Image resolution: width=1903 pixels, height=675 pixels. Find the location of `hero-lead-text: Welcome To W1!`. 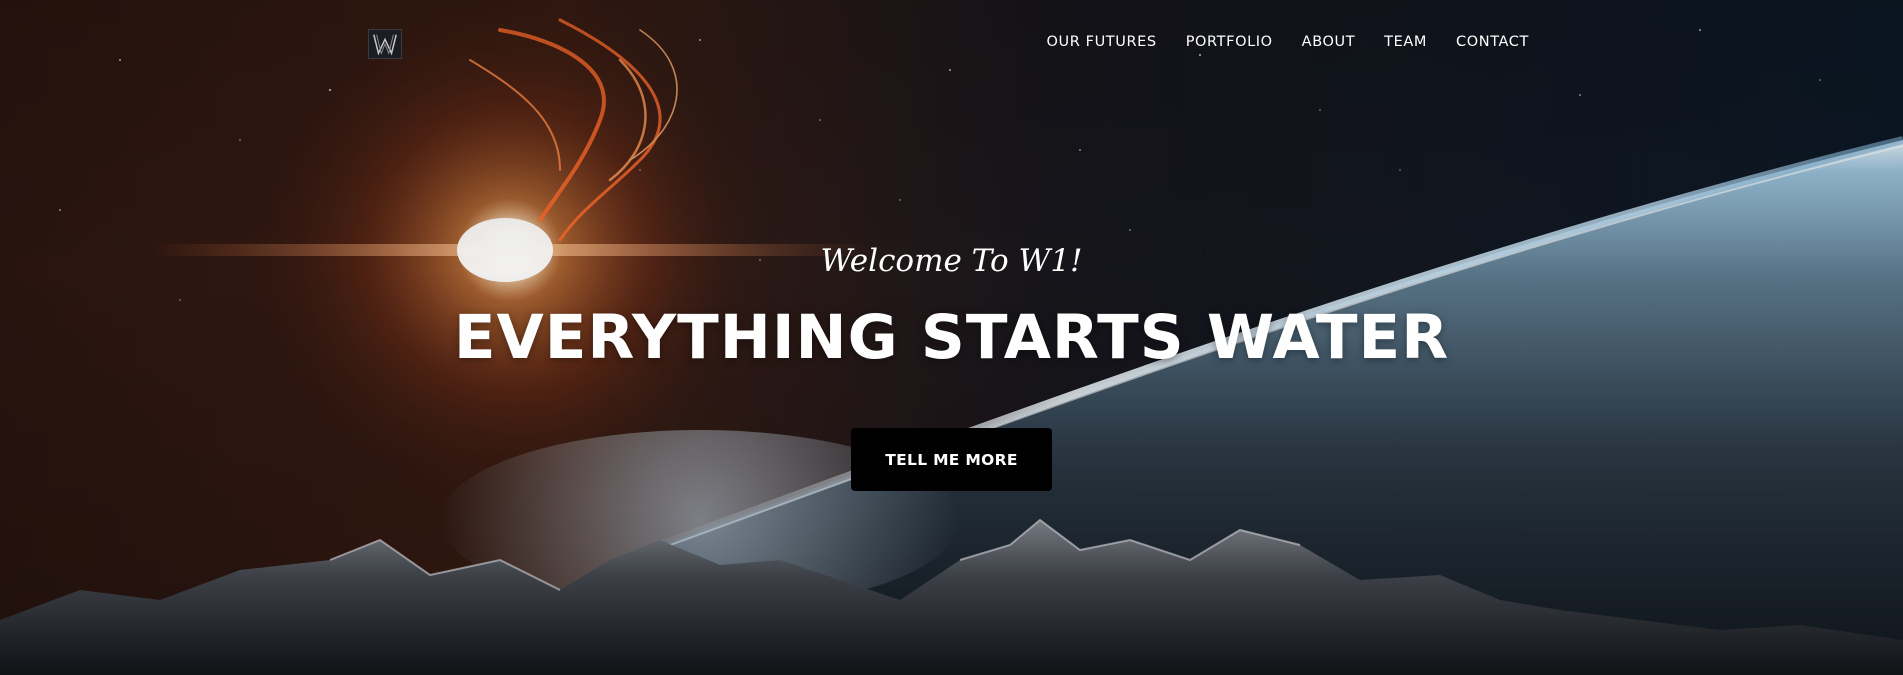

hero-lead-text: Welcome To W1! is located at coordinates (951, 261).